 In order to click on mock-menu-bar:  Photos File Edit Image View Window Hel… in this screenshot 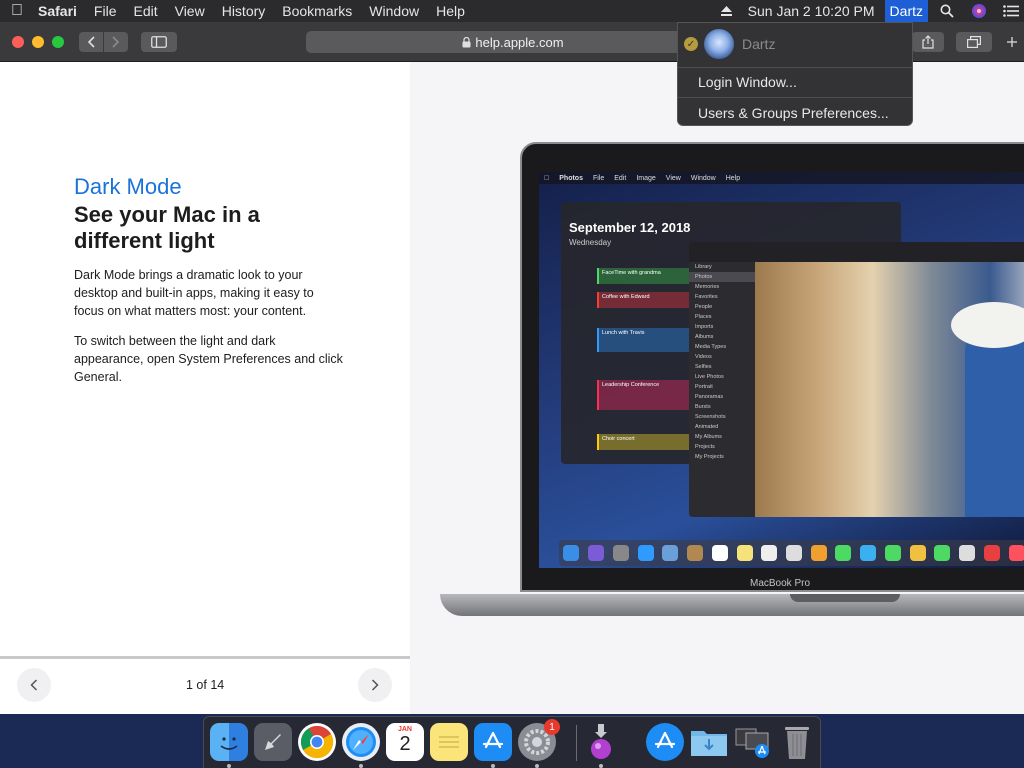, I will do `click(781, 178)`.